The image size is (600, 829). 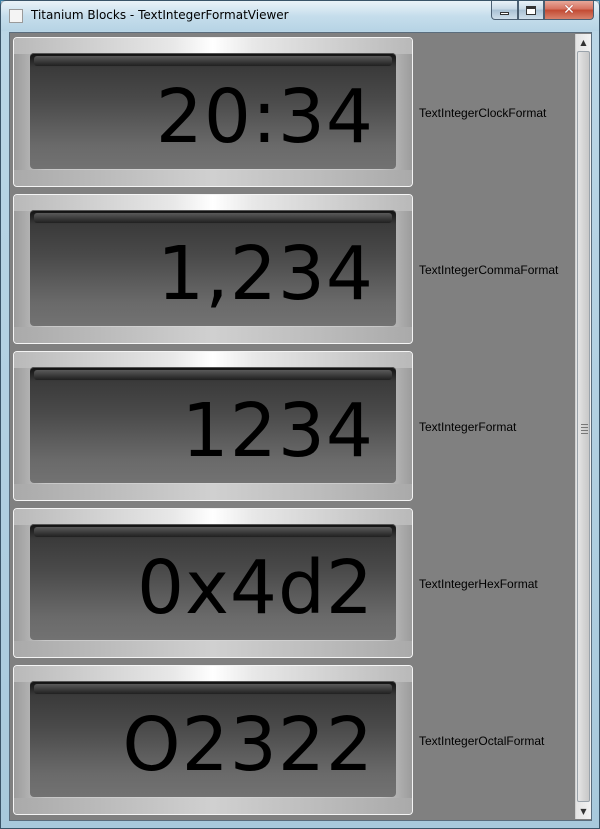 I want to click on display-screen: 1,234, so click(x=213, y=268).